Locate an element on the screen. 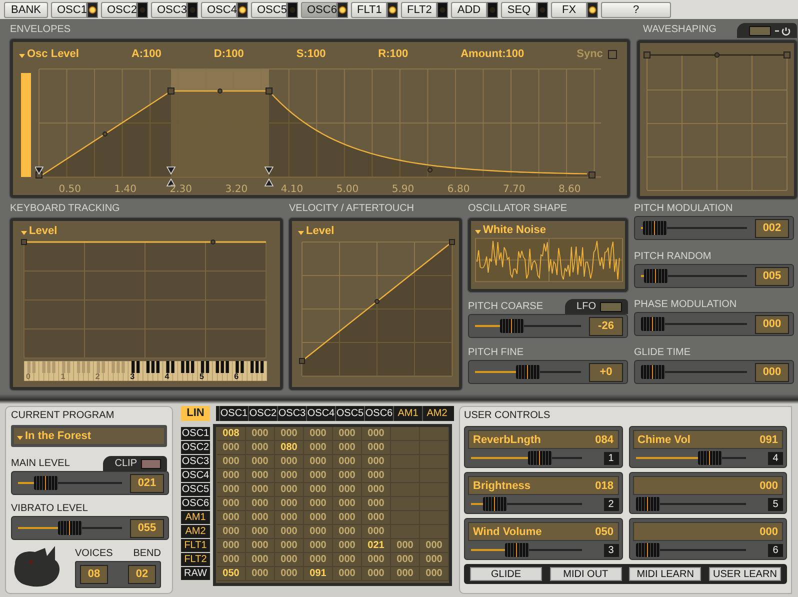 The width and height of the screenshot is (798, 597). toggle-button: MIDI LEARN is located at coordinates (665, 574).